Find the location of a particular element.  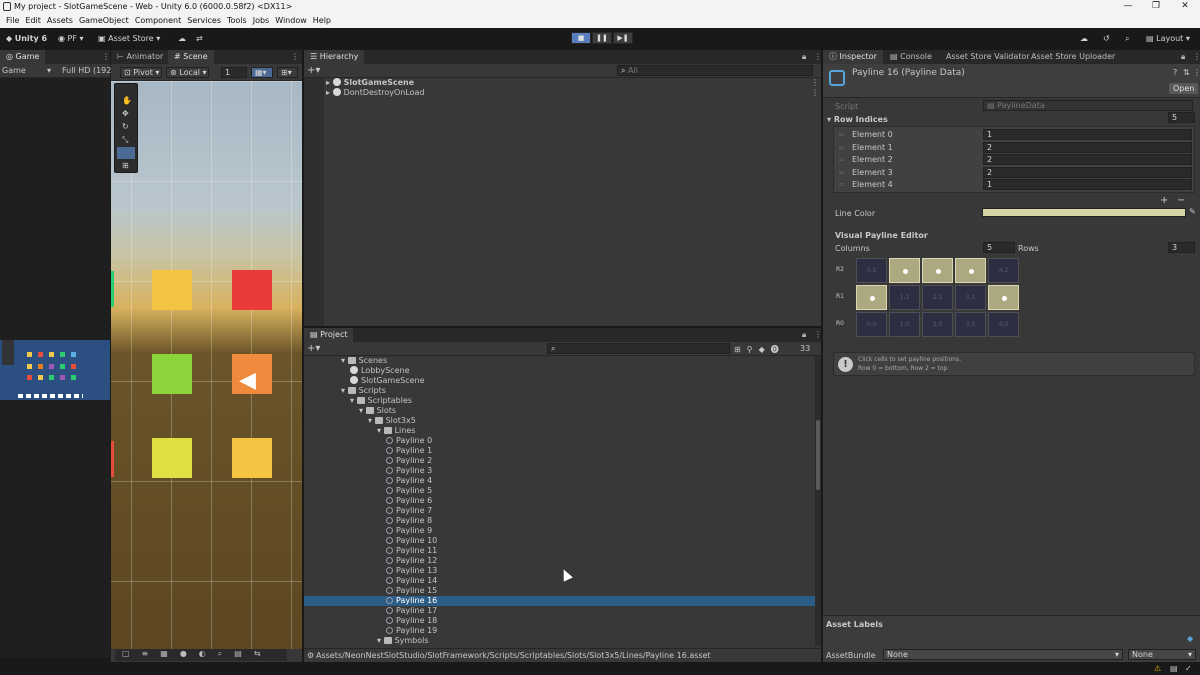

asset-bundle-dropdown: None ▾ is located at coordinates (1003, 654).